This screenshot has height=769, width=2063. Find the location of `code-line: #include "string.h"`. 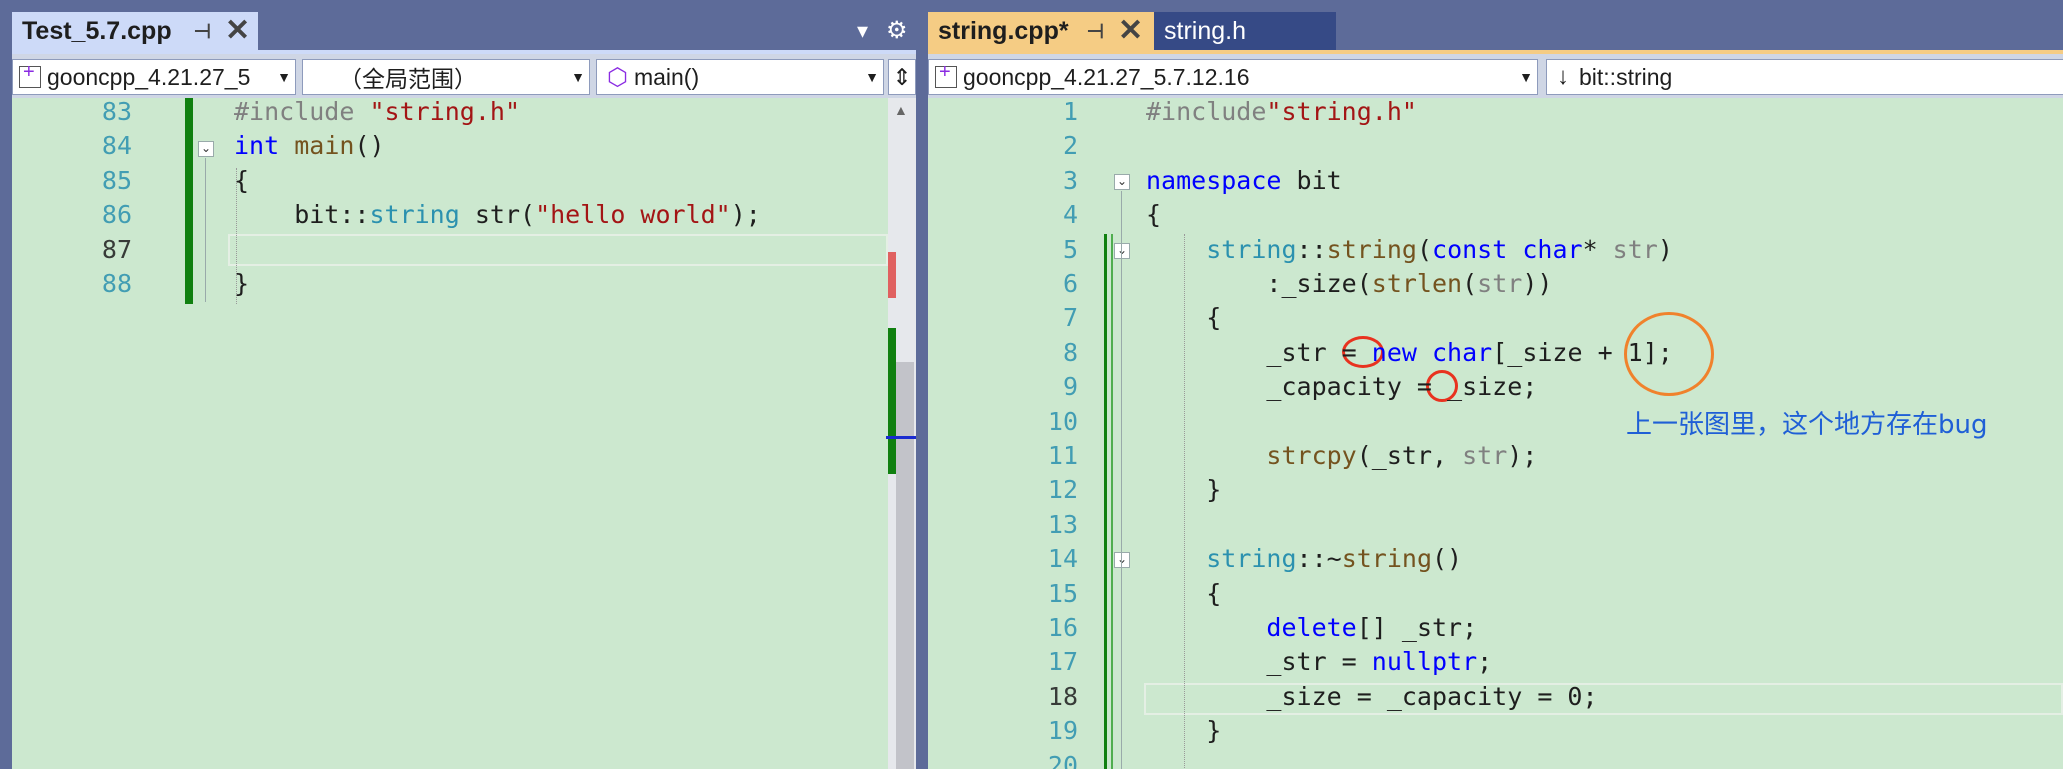

code-line: #include "string.h" is located at coordinates (377, 112).